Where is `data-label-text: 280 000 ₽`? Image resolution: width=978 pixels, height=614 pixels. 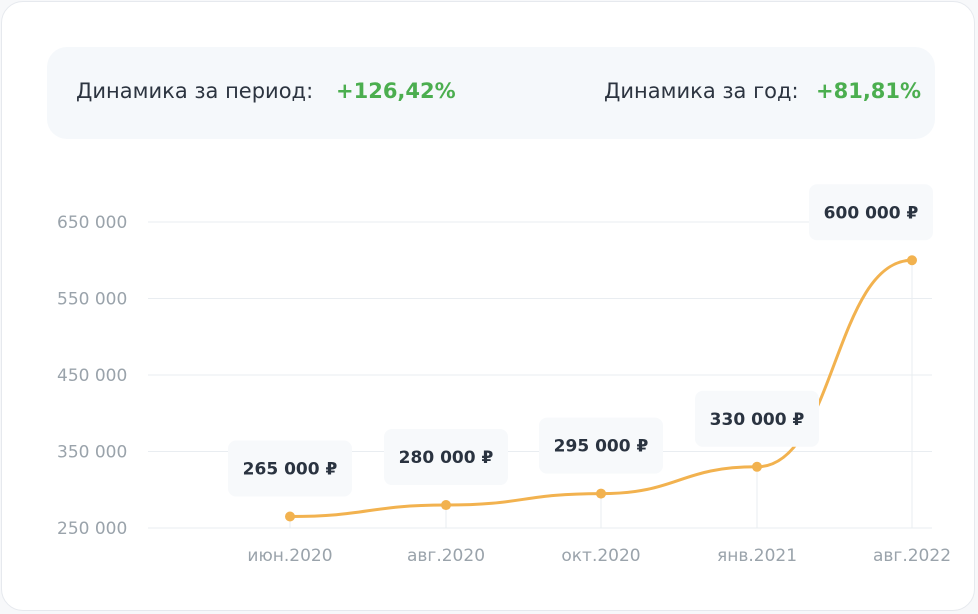
data-label-text: 280 000 ₽ is located at coordinates (446, 458).